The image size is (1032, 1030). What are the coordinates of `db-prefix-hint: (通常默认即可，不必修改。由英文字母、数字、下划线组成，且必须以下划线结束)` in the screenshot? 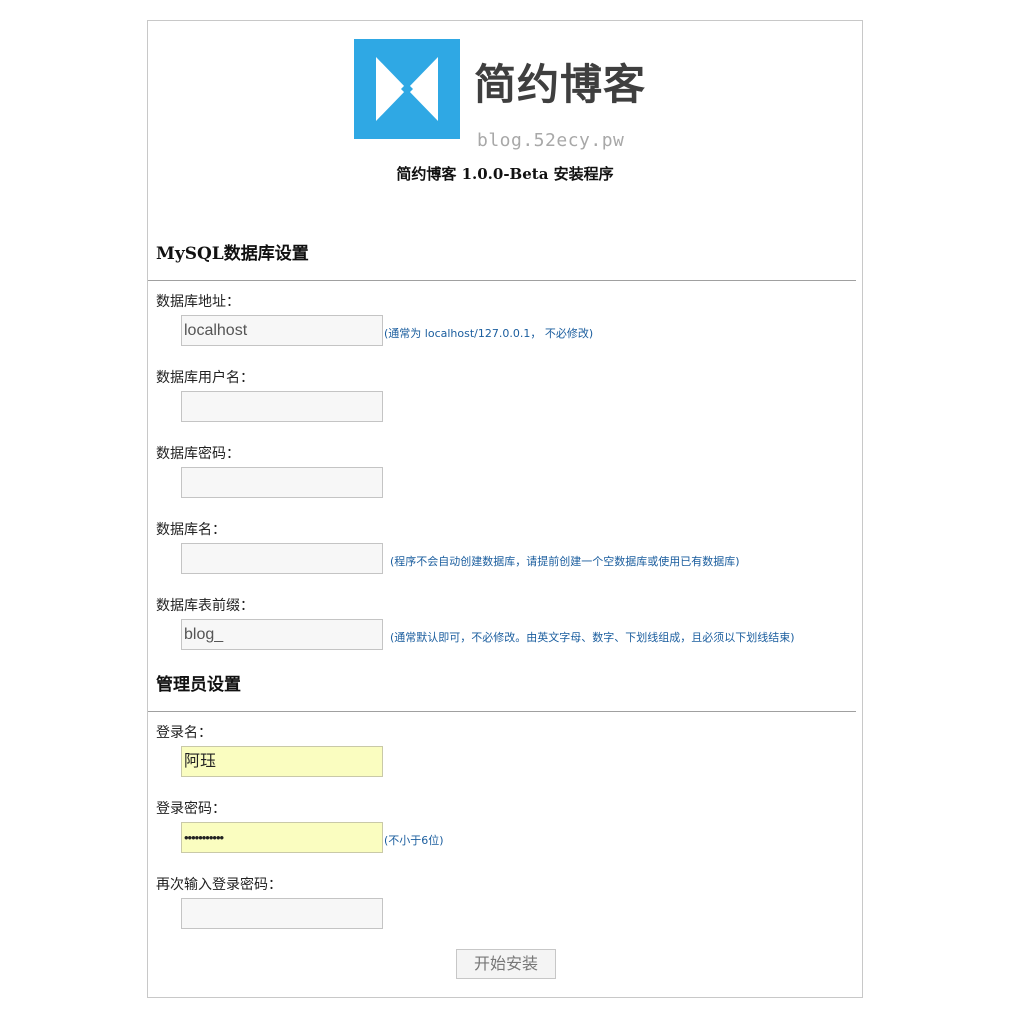 It's located at (592, 637).